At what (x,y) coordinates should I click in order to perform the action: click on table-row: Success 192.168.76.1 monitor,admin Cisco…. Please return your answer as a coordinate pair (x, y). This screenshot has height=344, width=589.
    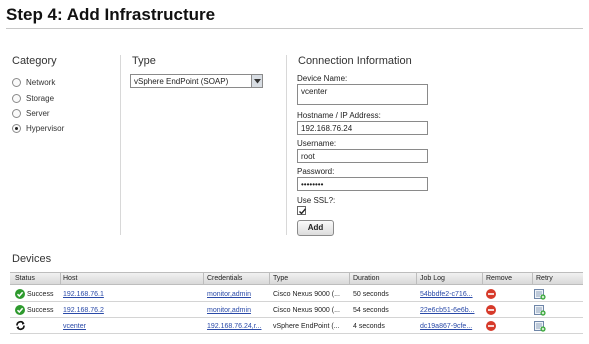
    Looking at the image, I should click on (296, 294).